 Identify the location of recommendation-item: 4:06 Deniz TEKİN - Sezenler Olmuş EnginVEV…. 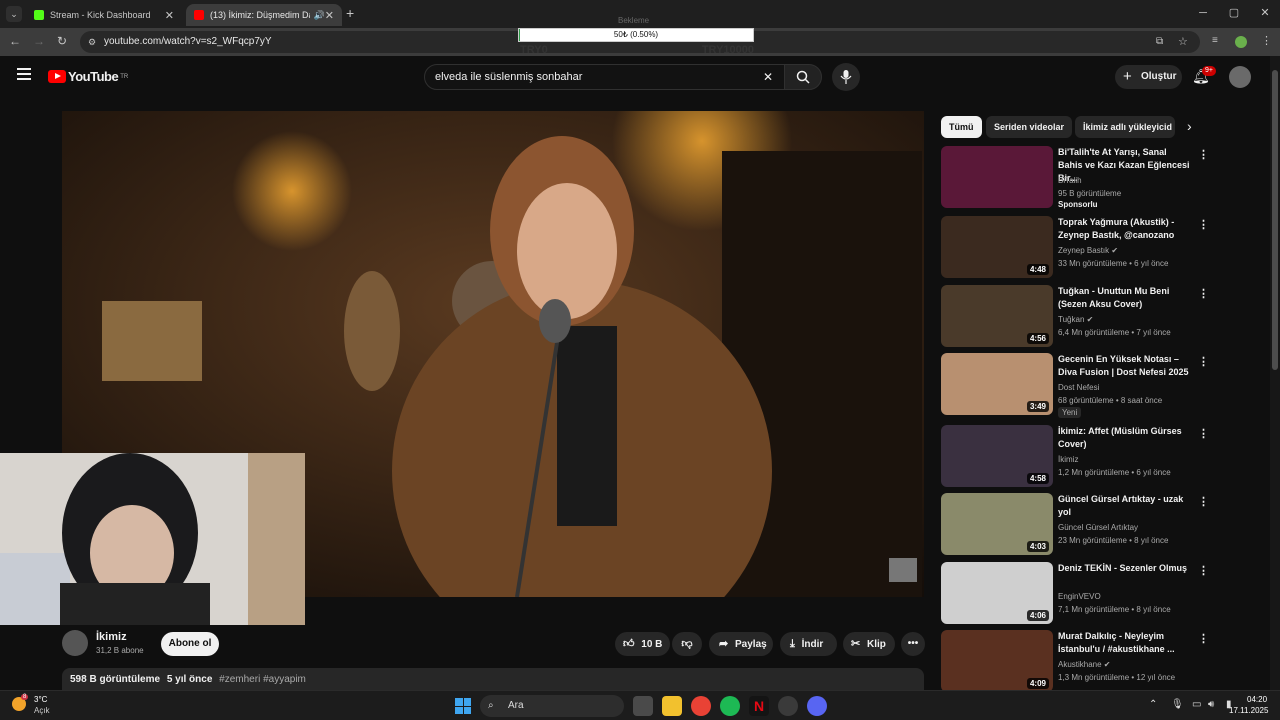
(1076, 594).